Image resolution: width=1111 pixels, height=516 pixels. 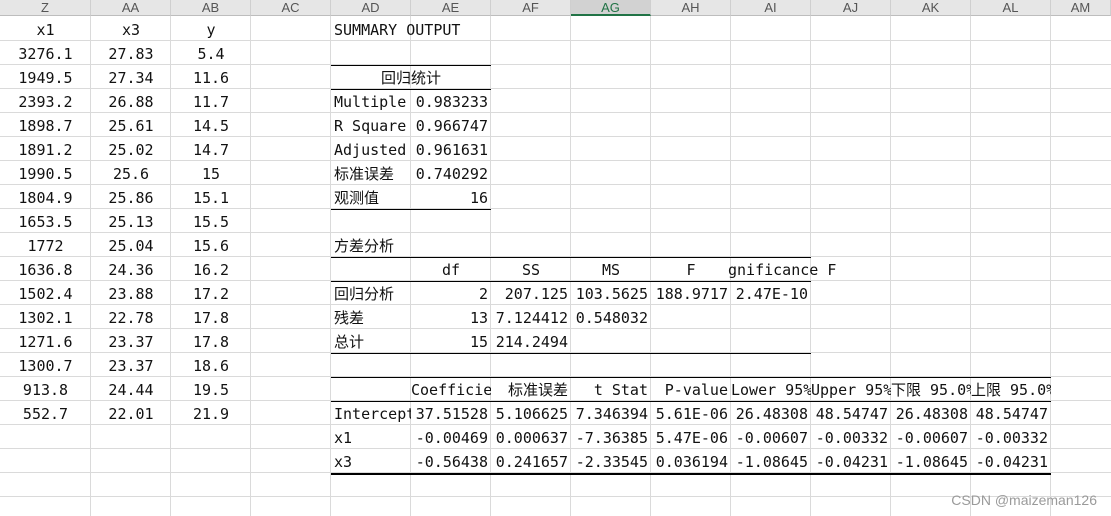 I want to click on data-cell: 25.02, so click(x=131, y=150).